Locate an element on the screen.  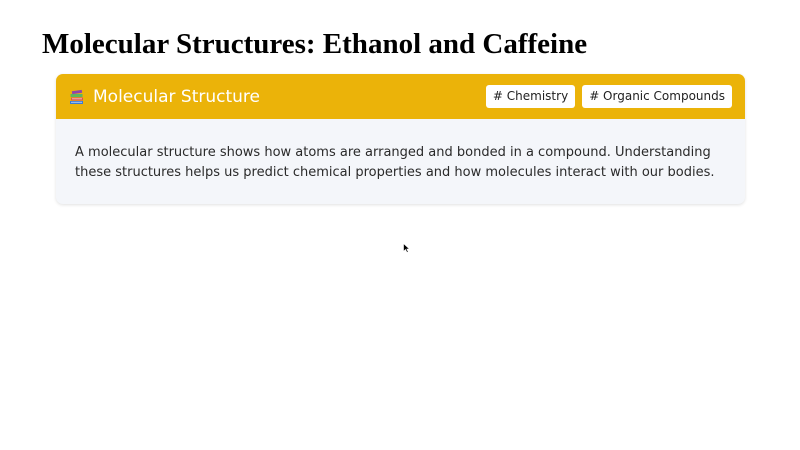
mouse-cursor-icon is located at coordinates (407, 247).